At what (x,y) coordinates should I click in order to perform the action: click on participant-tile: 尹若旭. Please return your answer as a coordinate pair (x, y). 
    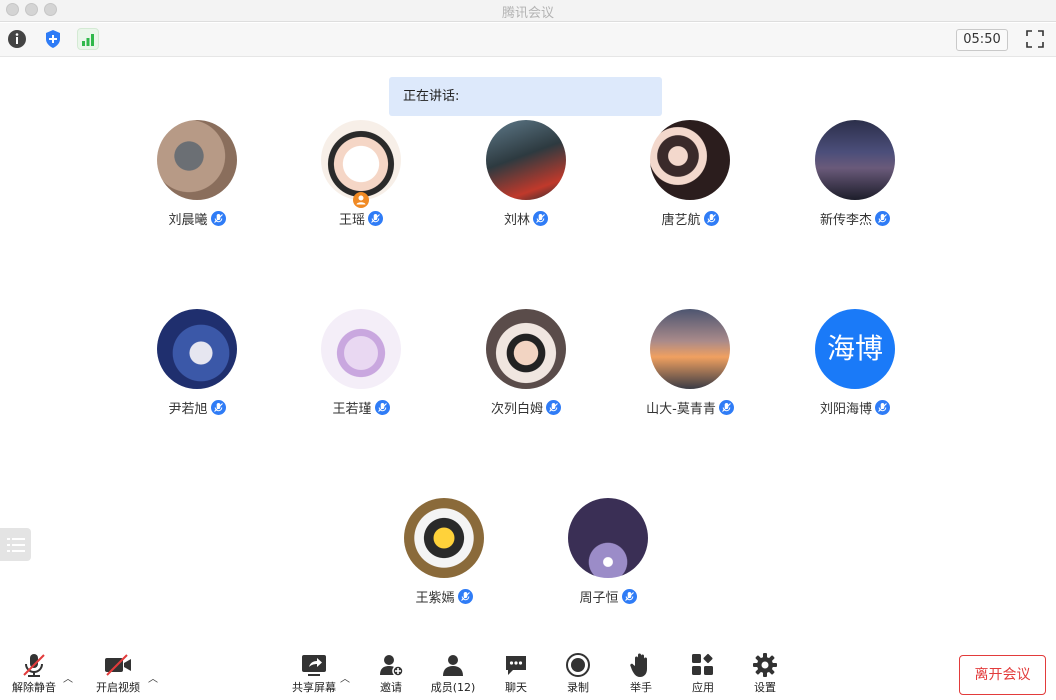
    Looking at the image, I should click on (197, 363).